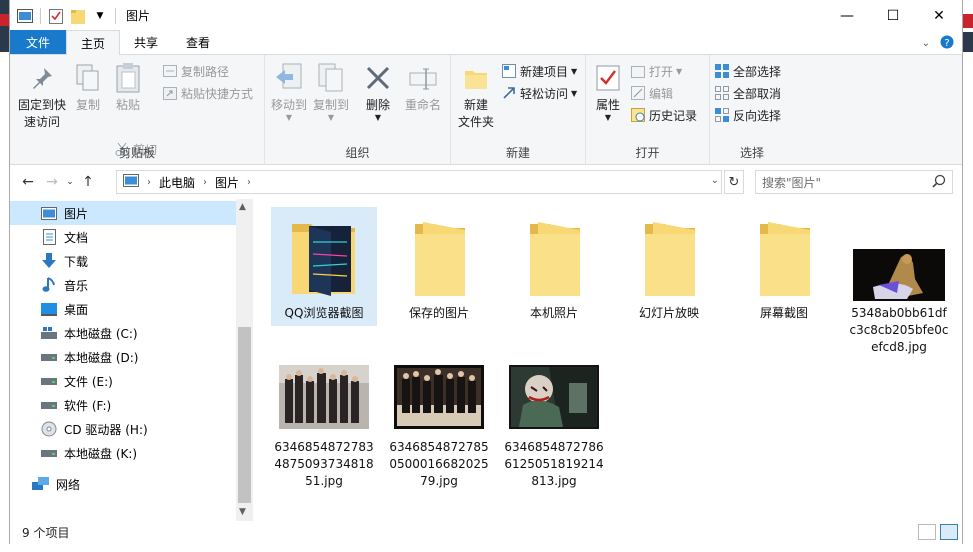 This screenshot has height=552, width=973. Describe the element at coordinates (70, 182) in the screenshot. I see `recent-locations-icon: ⌄` at that location.